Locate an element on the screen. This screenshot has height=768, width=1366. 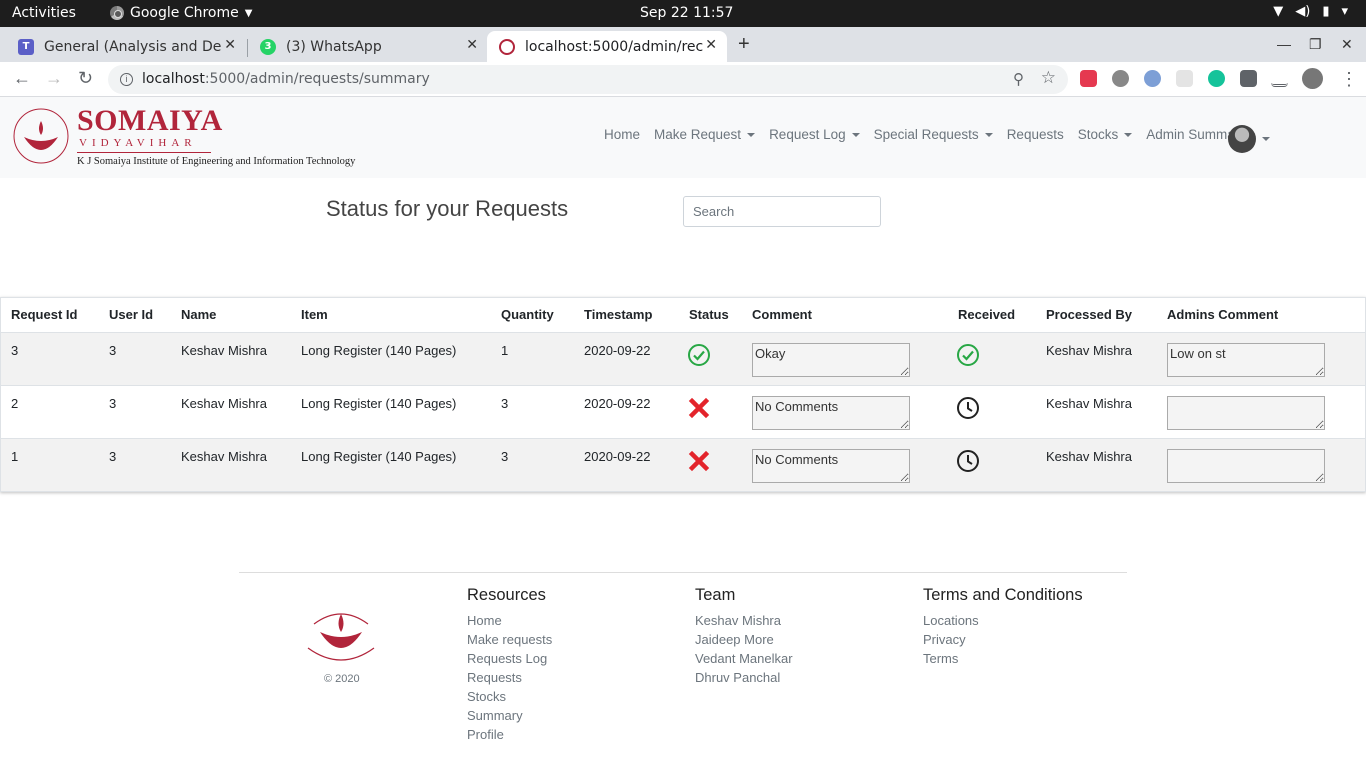
comment-field: Okay is located at coordinates (831, 359).